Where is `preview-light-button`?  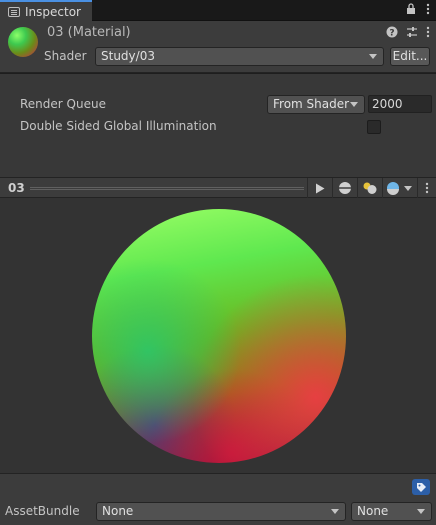
preview-light-button is located at coordinates (369, 188).